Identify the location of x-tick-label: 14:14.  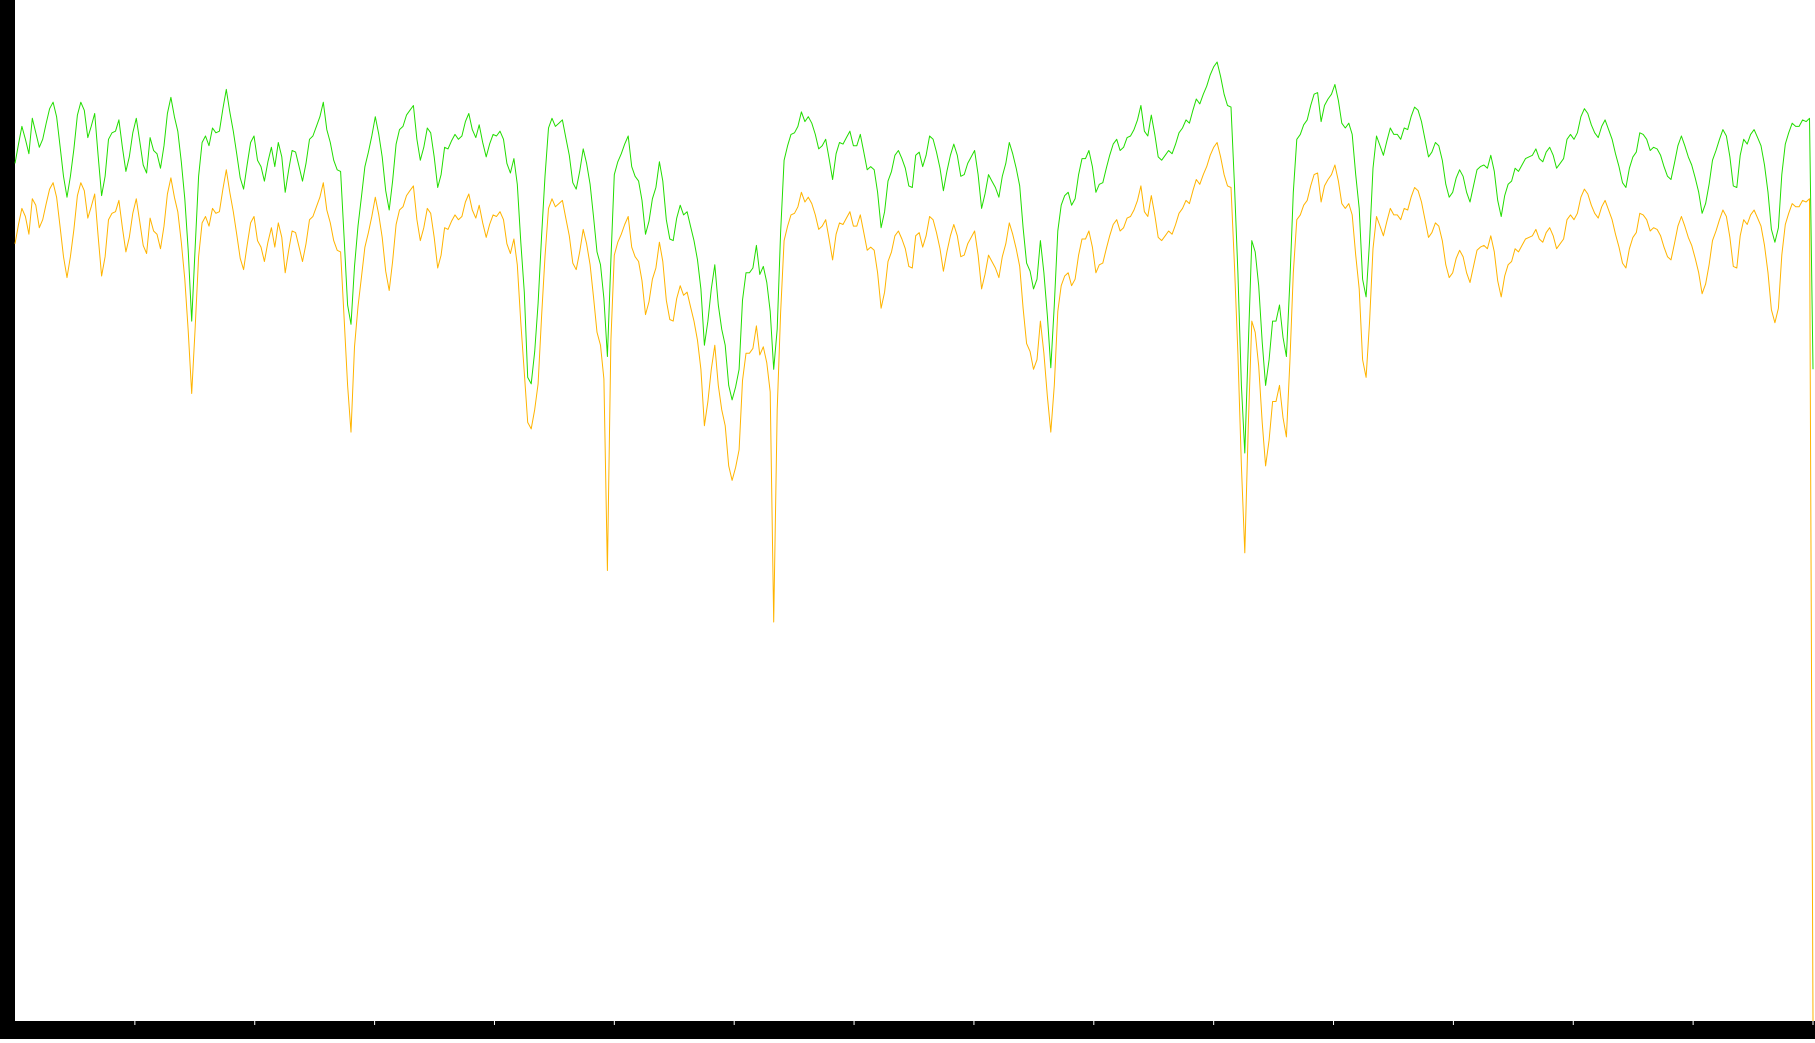
(1693, 1032).